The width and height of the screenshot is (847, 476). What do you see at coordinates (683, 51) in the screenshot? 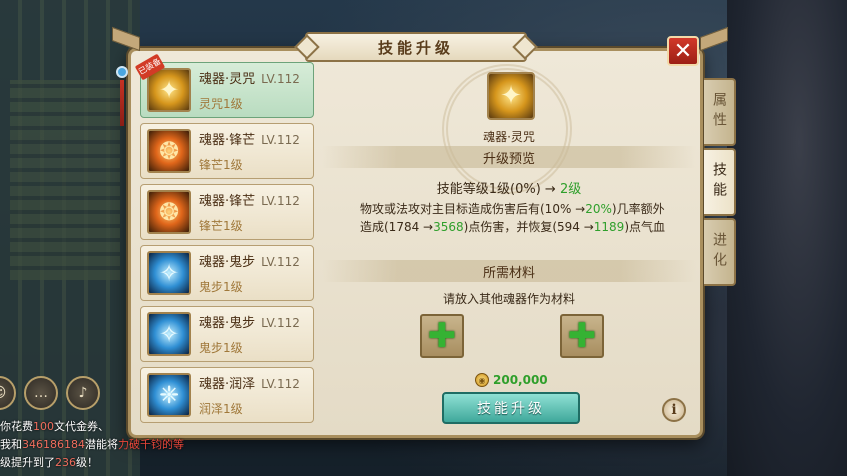
I see `close-button: ✕` at bounding box center [683, 51].